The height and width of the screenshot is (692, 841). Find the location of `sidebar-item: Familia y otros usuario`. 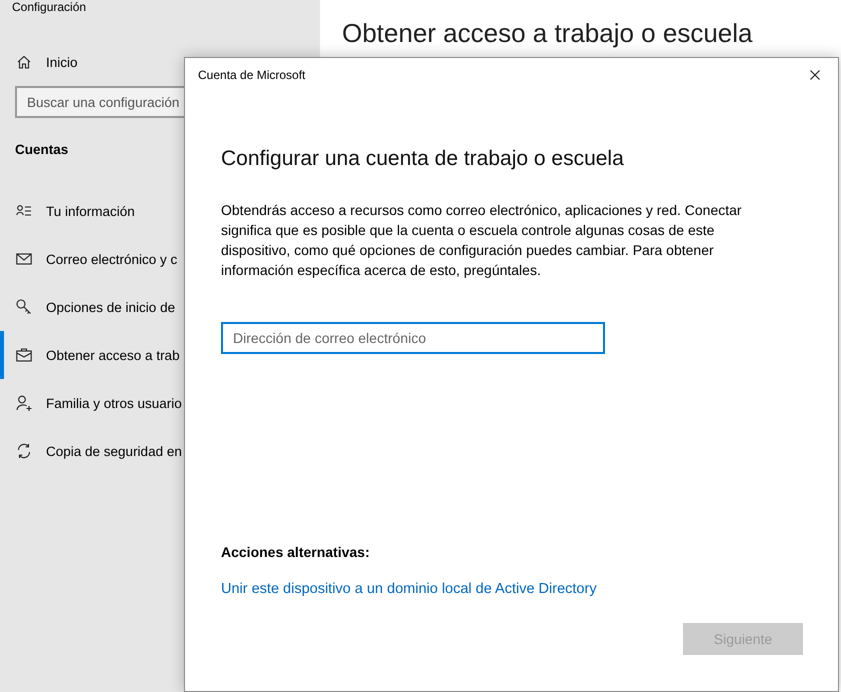

sidebar-item: Familia y otros usuario is located at coordinates (160, 403).